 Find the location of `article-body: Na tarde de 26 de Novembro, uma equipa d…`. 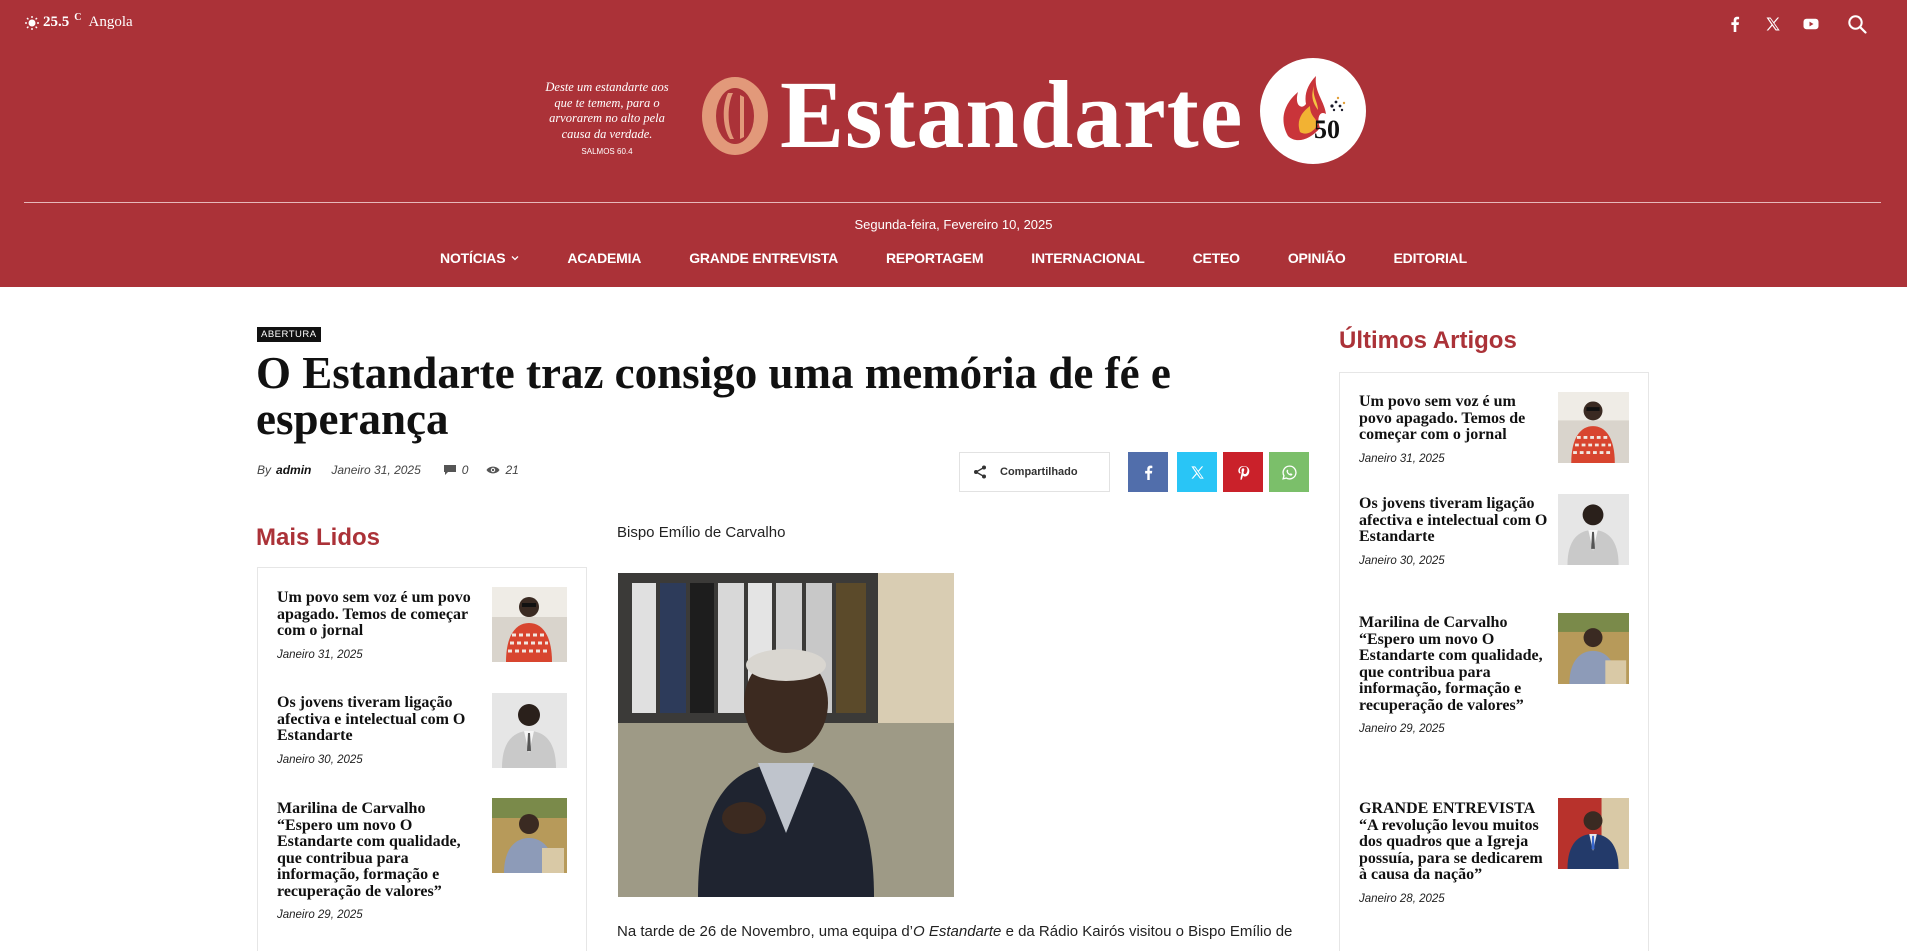

article-body: Na tarde de 26 de Novembro, uma equipa d… is located at coordinates (962, 931).